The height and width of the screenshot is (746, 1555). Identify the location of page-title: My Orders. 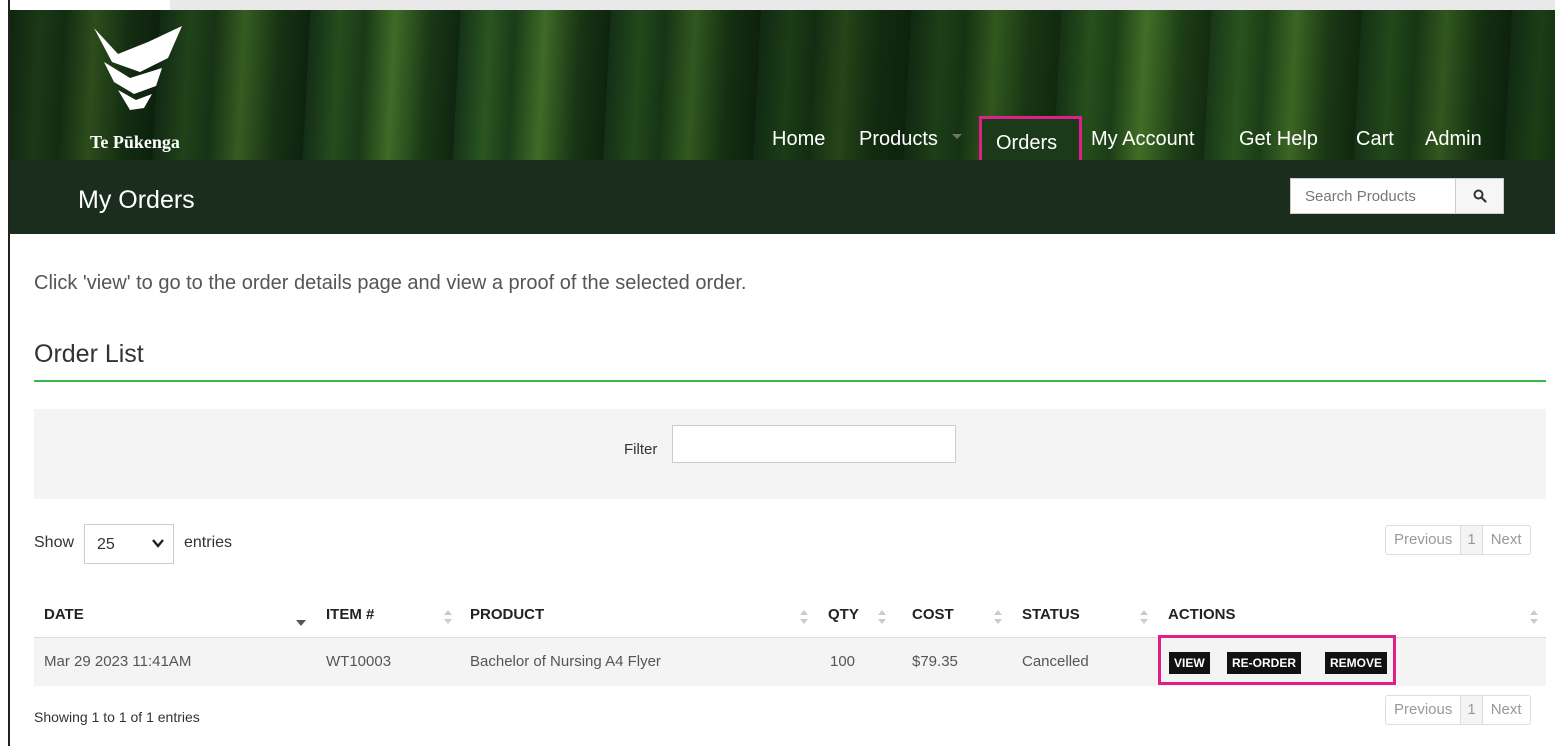
(136, 200).